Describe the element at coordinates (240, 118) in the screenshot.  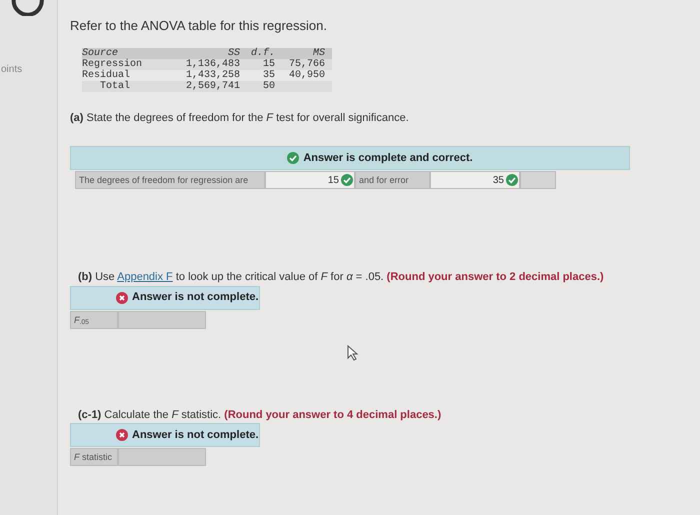
I see `question-text: (a) State the degrees of freedom for the F test for overall significance.` at that location.